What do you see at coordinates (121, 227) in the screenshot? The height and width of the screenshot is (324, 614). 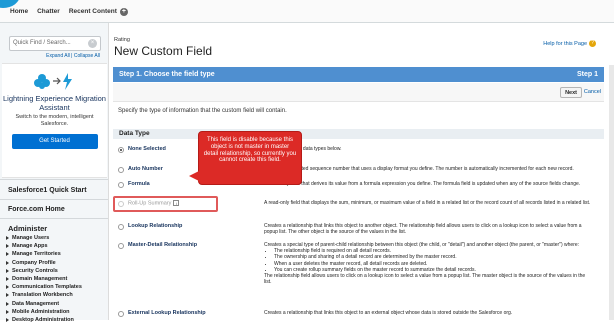 I see `radio-lookup-relationship` at bounding box center [121, 227].